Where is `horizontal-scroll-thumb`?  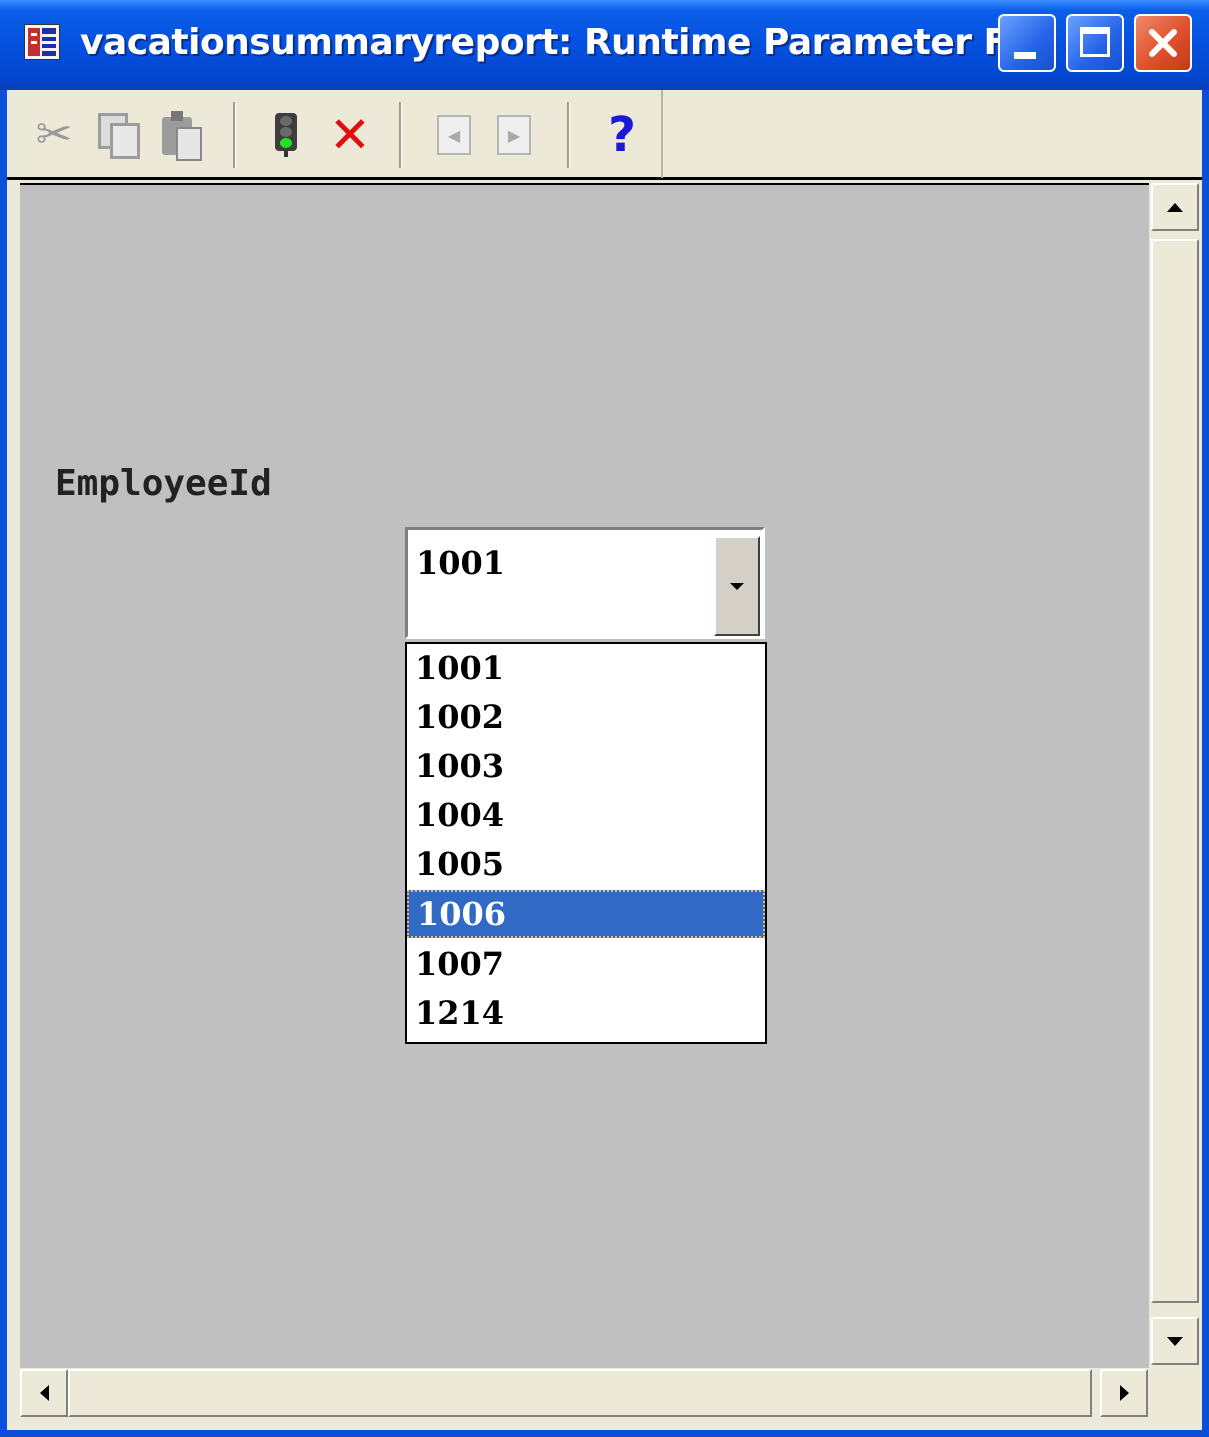 horizontal-scroll-thumb is located at coordinates (580, 1393).